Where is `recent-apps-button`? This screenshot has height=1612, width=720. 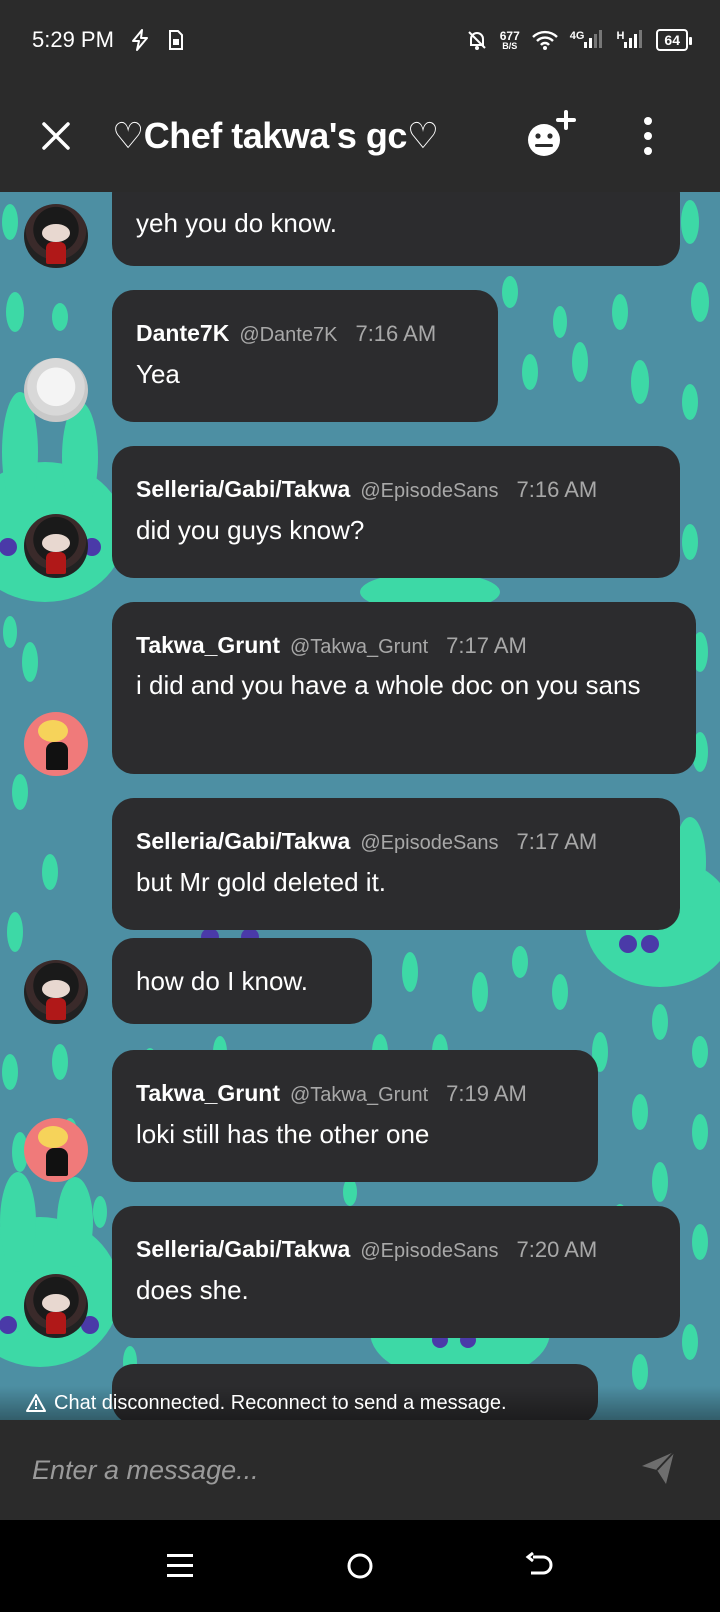 recent-apps-button is located at coordinates (180, 1566).